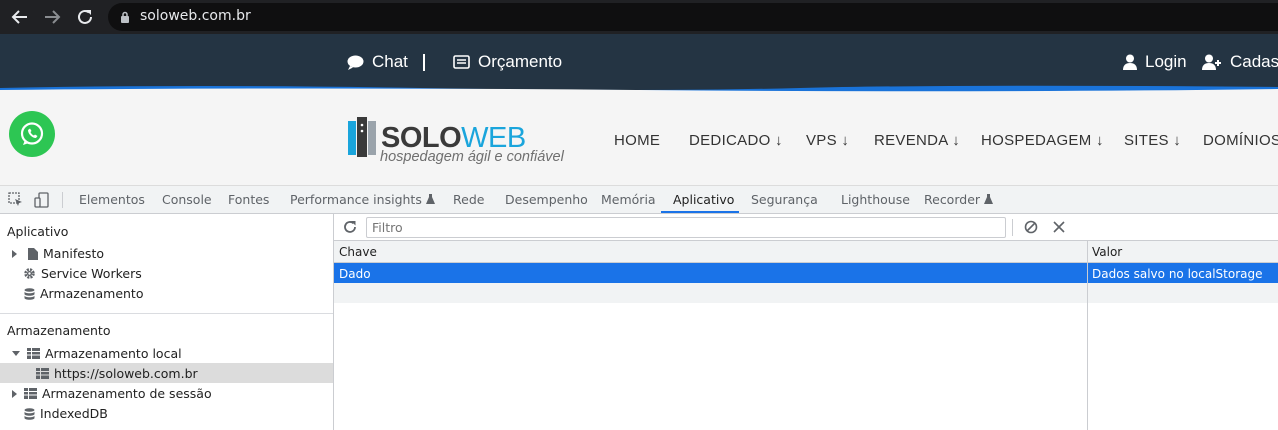  Describe the element at coordinates (59, 330) in the screenshot. I see `sidebar-section-armazenamento: Armazenamento` at that location.